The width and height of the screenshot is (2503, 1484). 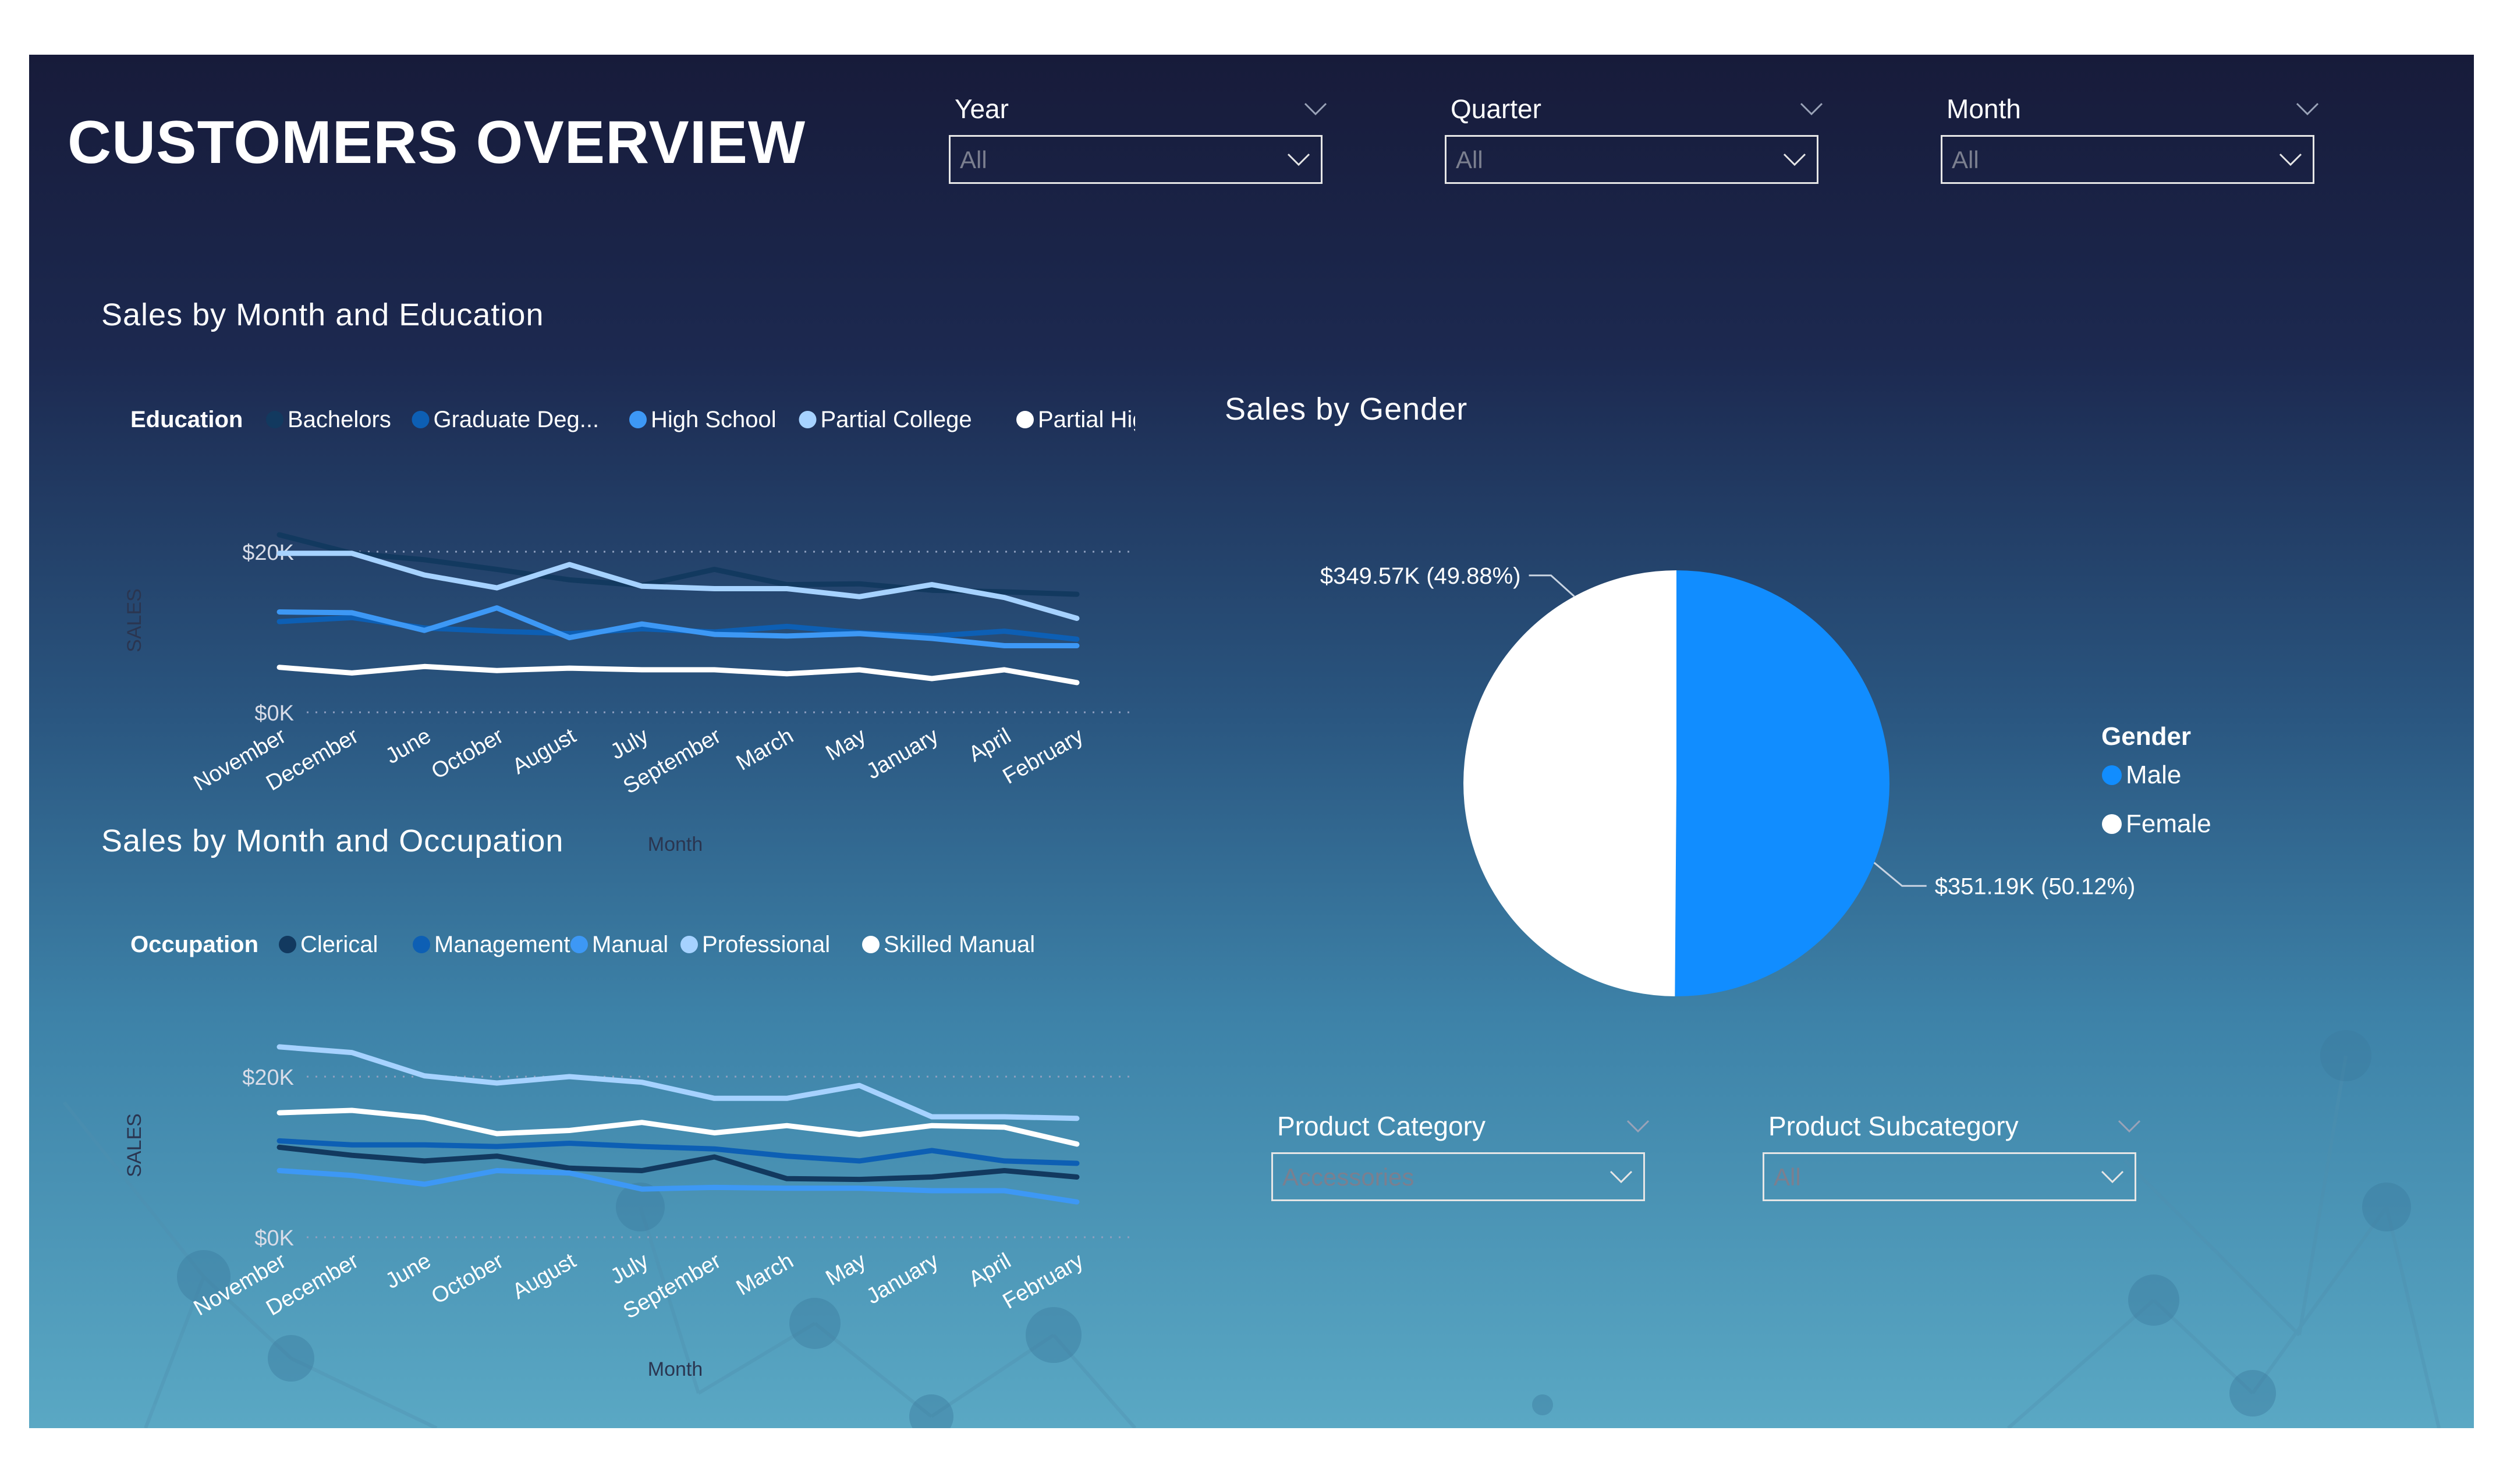 What do you see at coordinates (678, 626) in the screenshot?
I see `series-line-high-school` at bounding box center [678, 626].